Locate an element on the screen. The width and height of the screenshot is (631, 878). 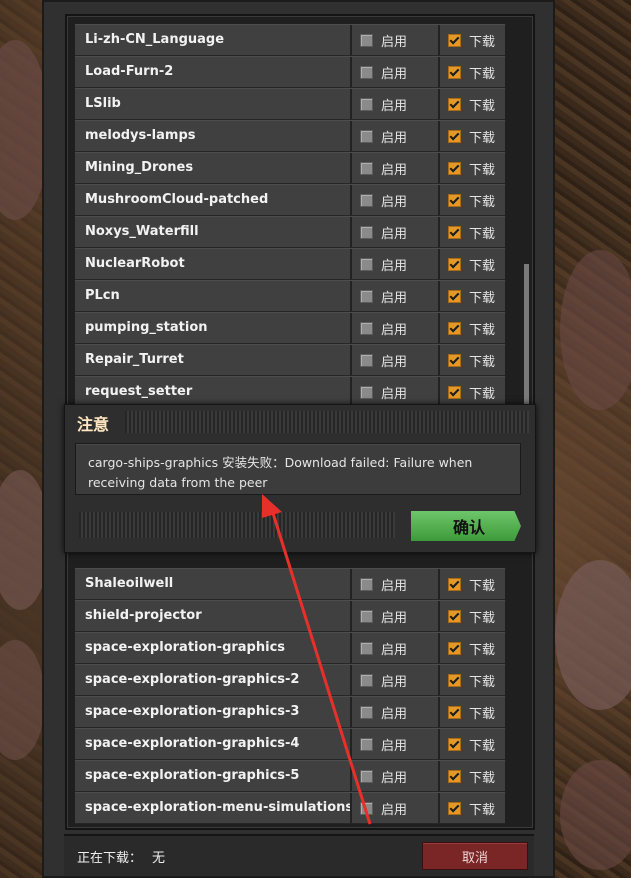
table-row: Repair_Turret 启用 下载 is located at coordinates (290, 360).